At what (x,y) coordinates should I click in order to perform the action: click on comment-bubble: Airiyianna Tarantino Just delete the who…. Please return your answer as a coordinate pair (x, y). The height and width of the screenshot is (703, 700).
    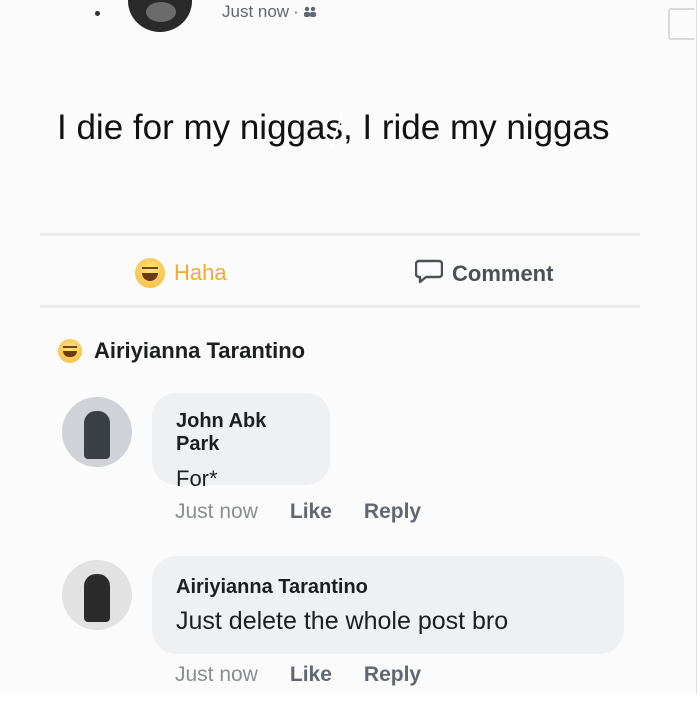
    Looking at the image, I should click on (388, 605).